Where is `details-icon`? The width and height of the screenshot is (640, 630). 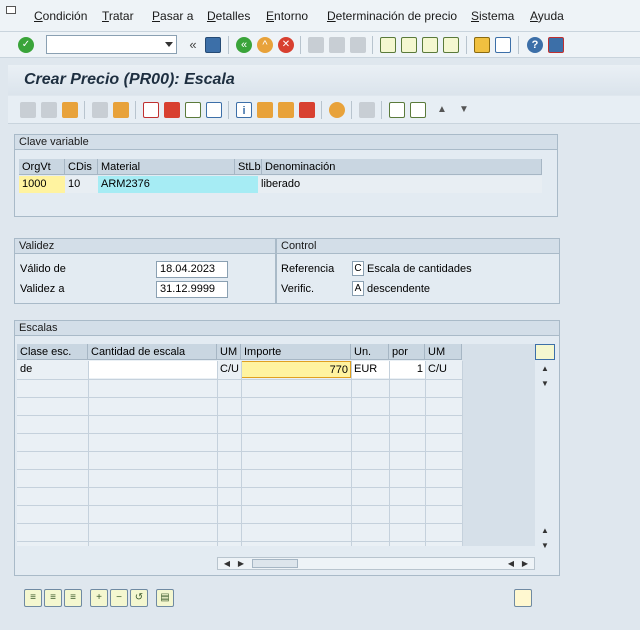 details-icon is located at coordinates (70, 110).